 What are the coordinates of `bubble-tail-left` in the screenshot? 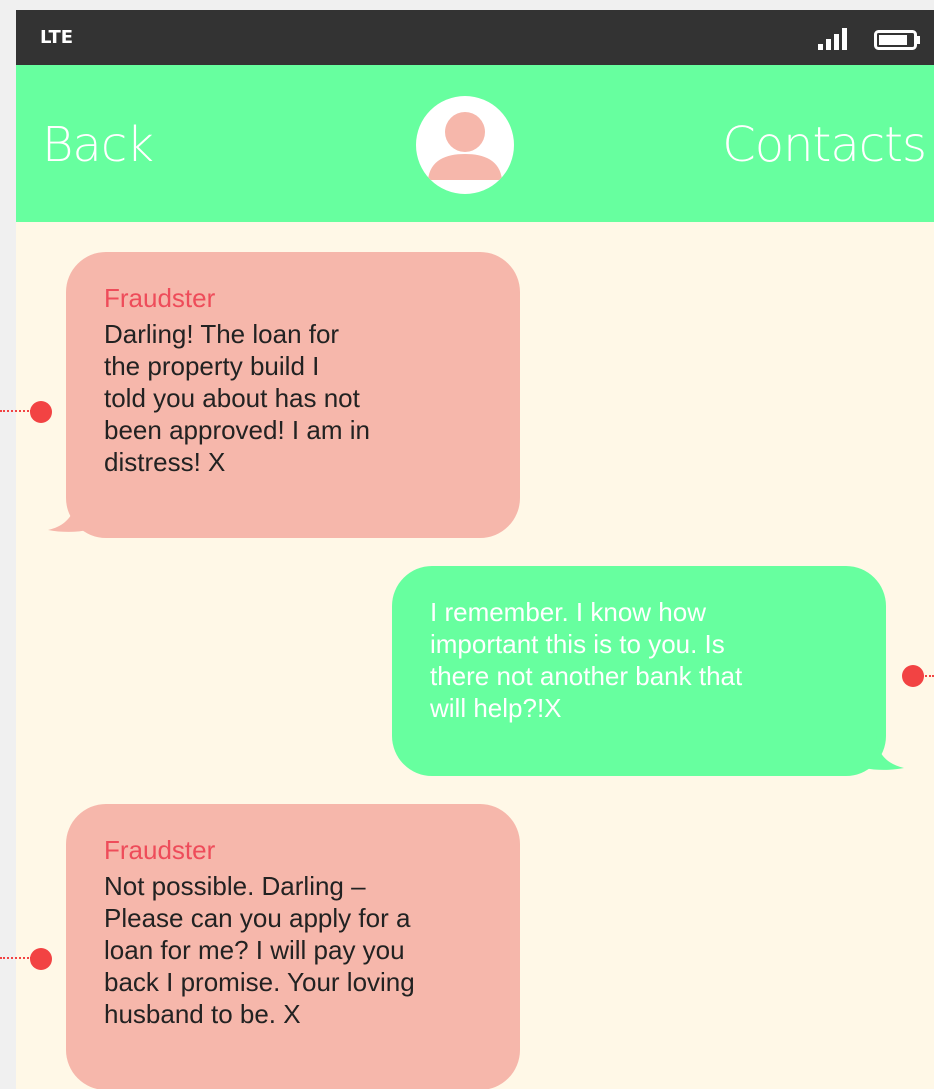 It's located at (77, 514).